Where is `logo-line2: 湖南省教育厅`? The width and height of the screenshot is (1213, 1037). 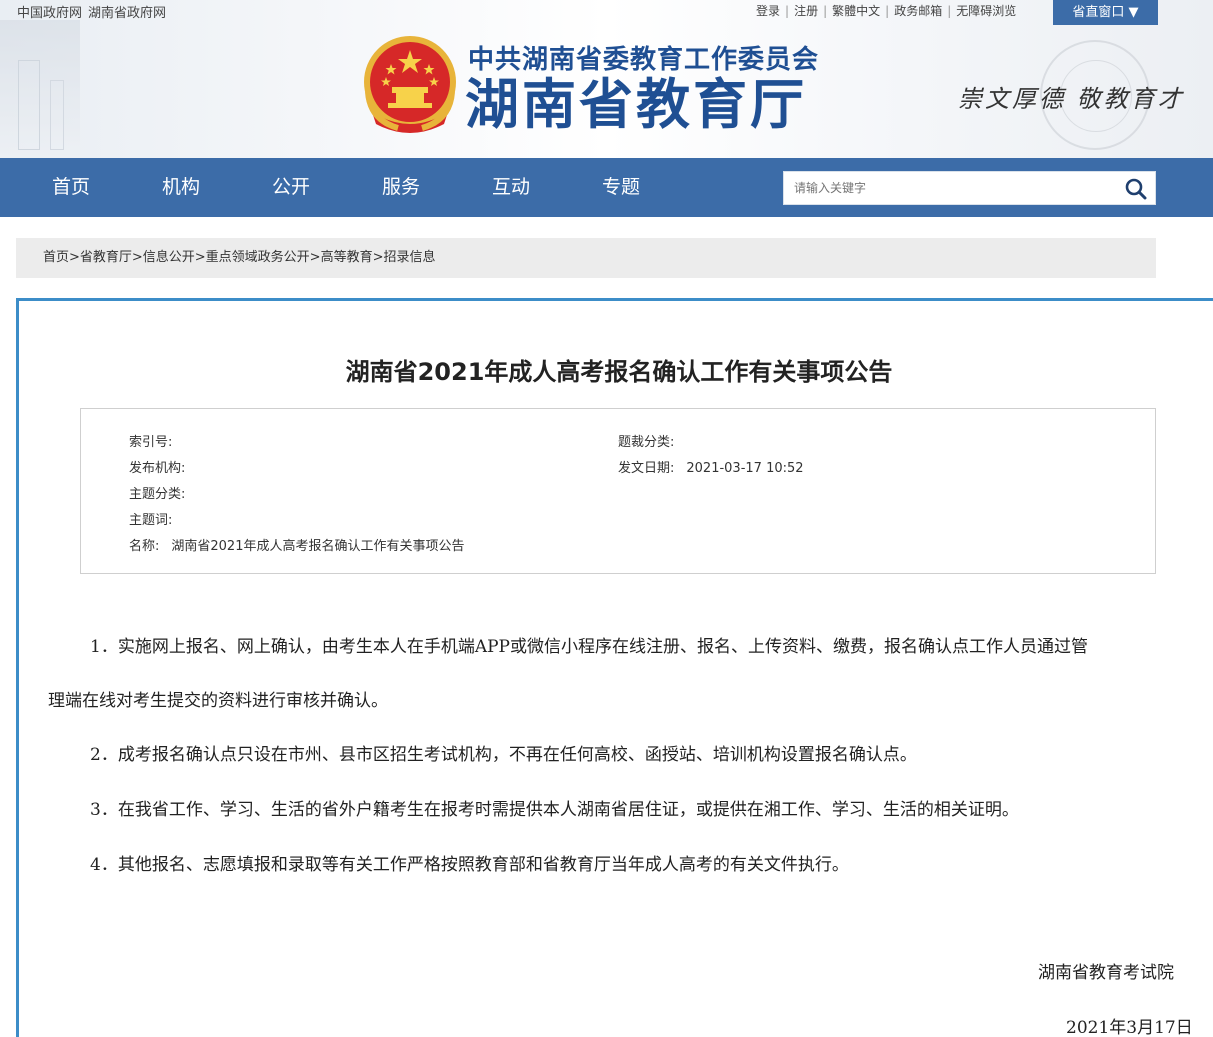
logo-line2: 湖南省教育厅 is located at coordinates (636, 104).